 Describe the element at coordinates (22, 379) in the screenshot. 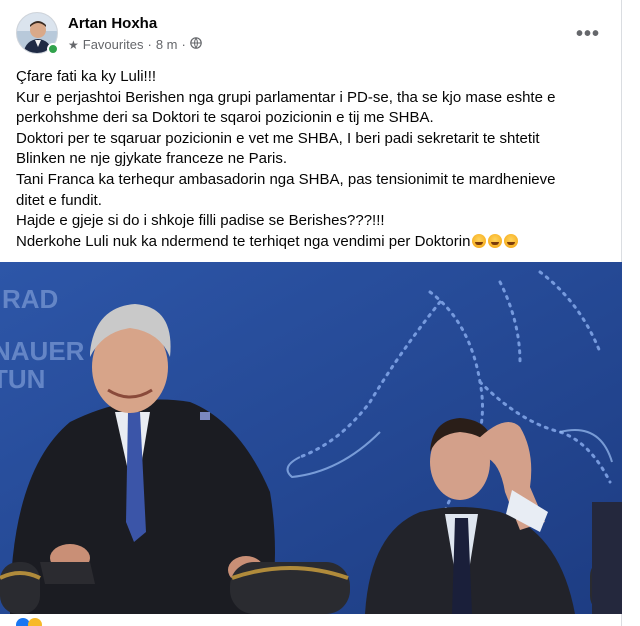

I see `backdrop-text: TUN` at that location.